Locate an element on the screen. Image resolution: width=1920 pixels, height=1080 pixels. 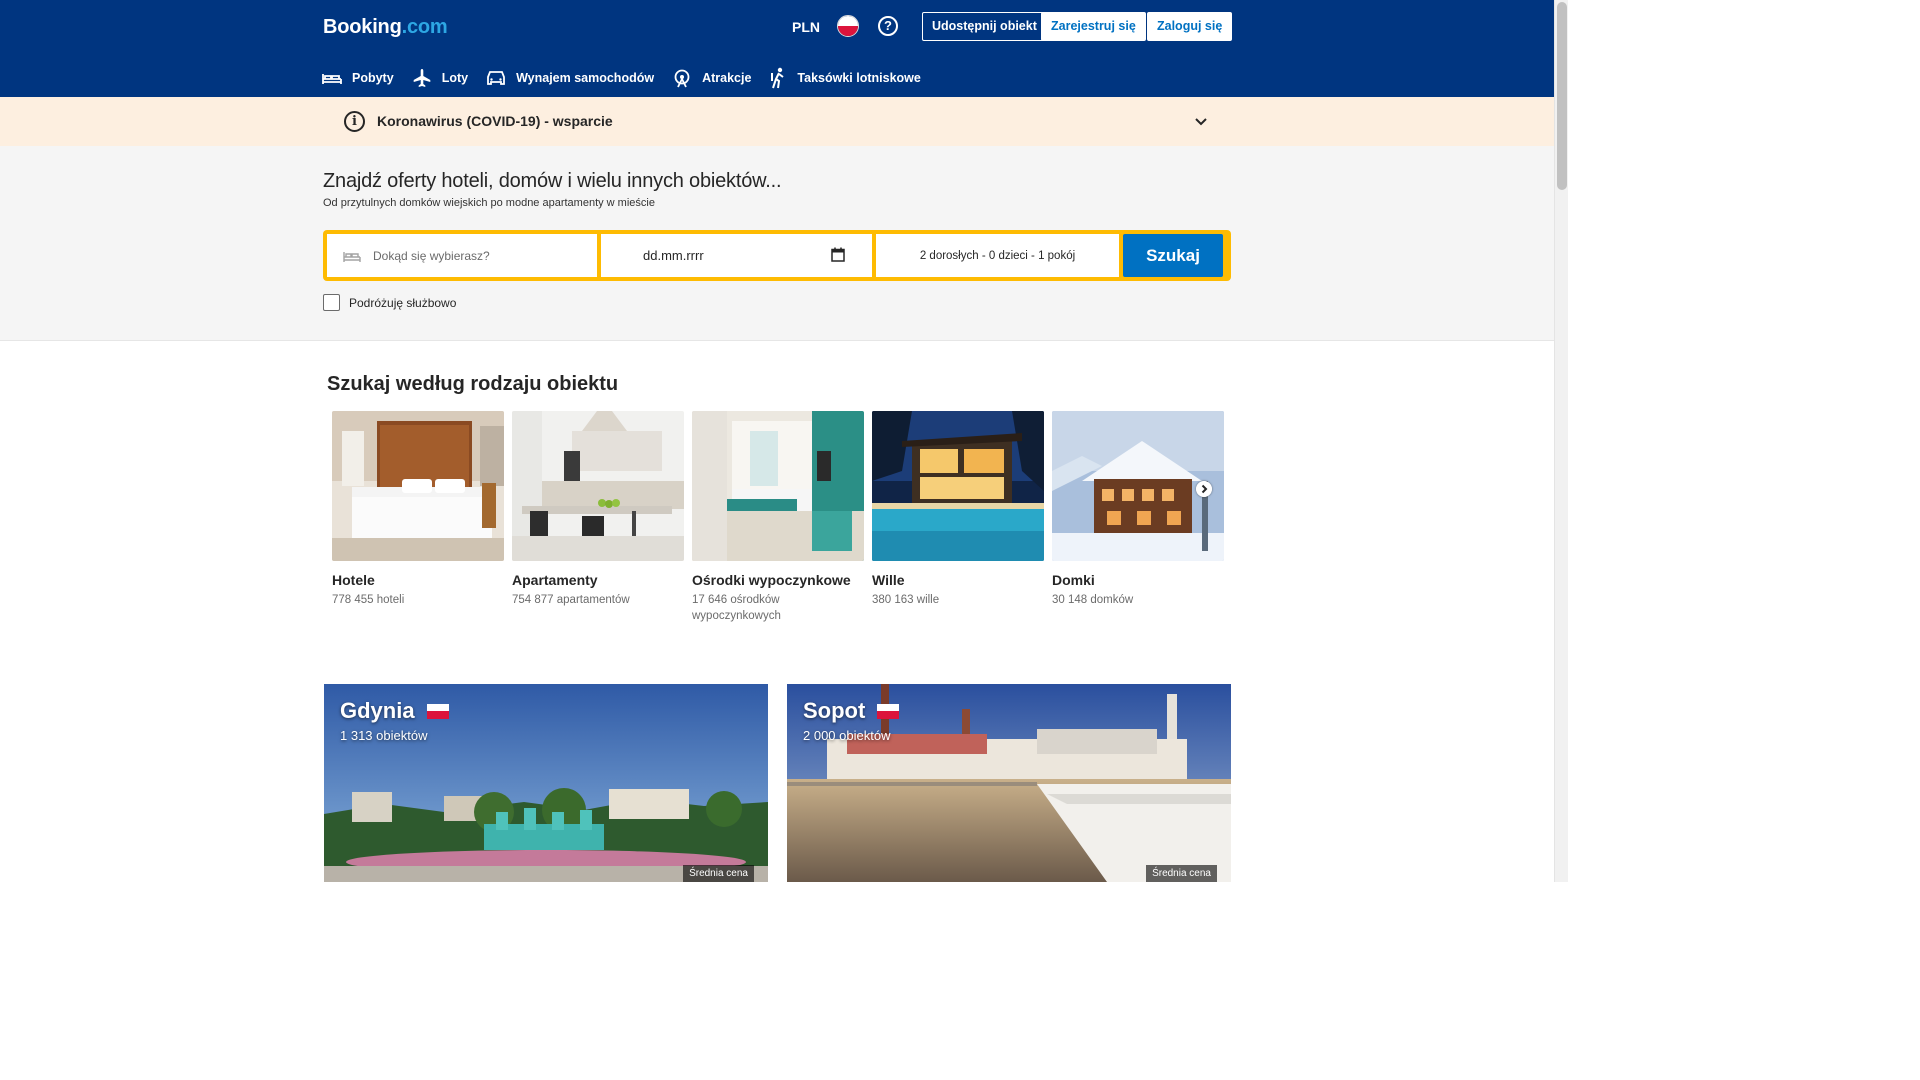
guests-selector: 2 dorosłych - 0 dzieci - 1 pokój is located at coordinates (997, 255).